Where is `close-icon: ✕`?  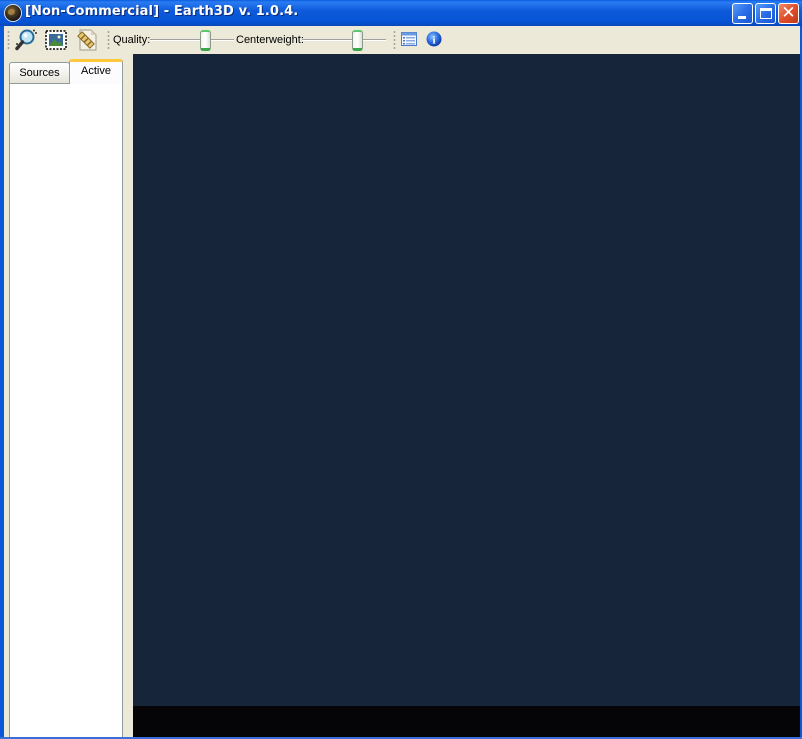
close-icon: ✕ is located at coordinates (788, 13).